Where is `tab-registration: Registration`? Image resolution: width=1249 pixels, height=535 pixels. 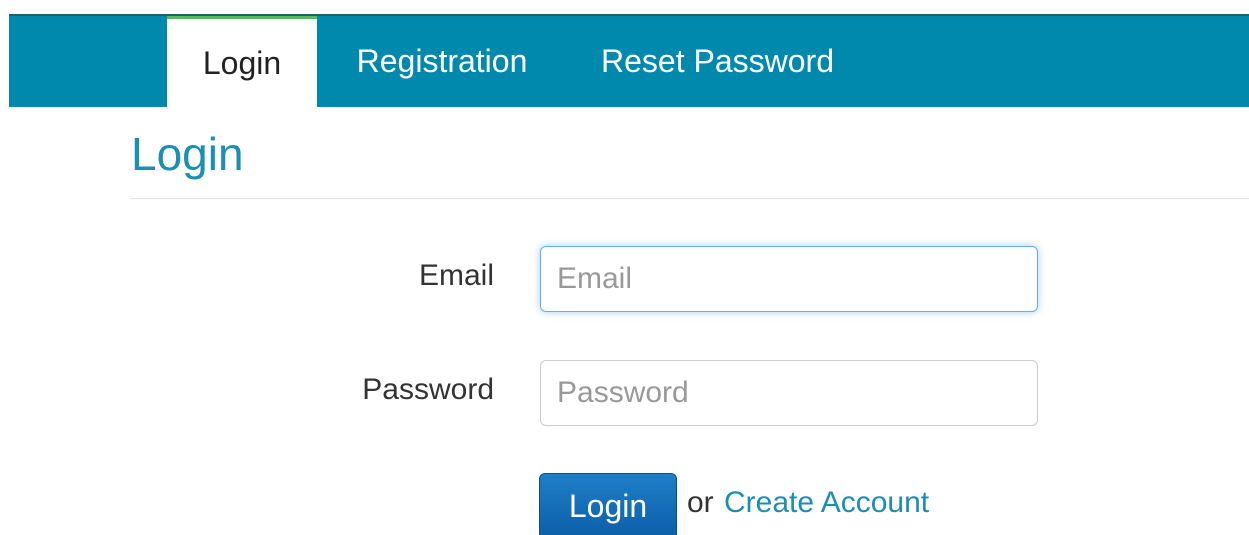 tab-registration: Registration is located at coordinates (442, 61).